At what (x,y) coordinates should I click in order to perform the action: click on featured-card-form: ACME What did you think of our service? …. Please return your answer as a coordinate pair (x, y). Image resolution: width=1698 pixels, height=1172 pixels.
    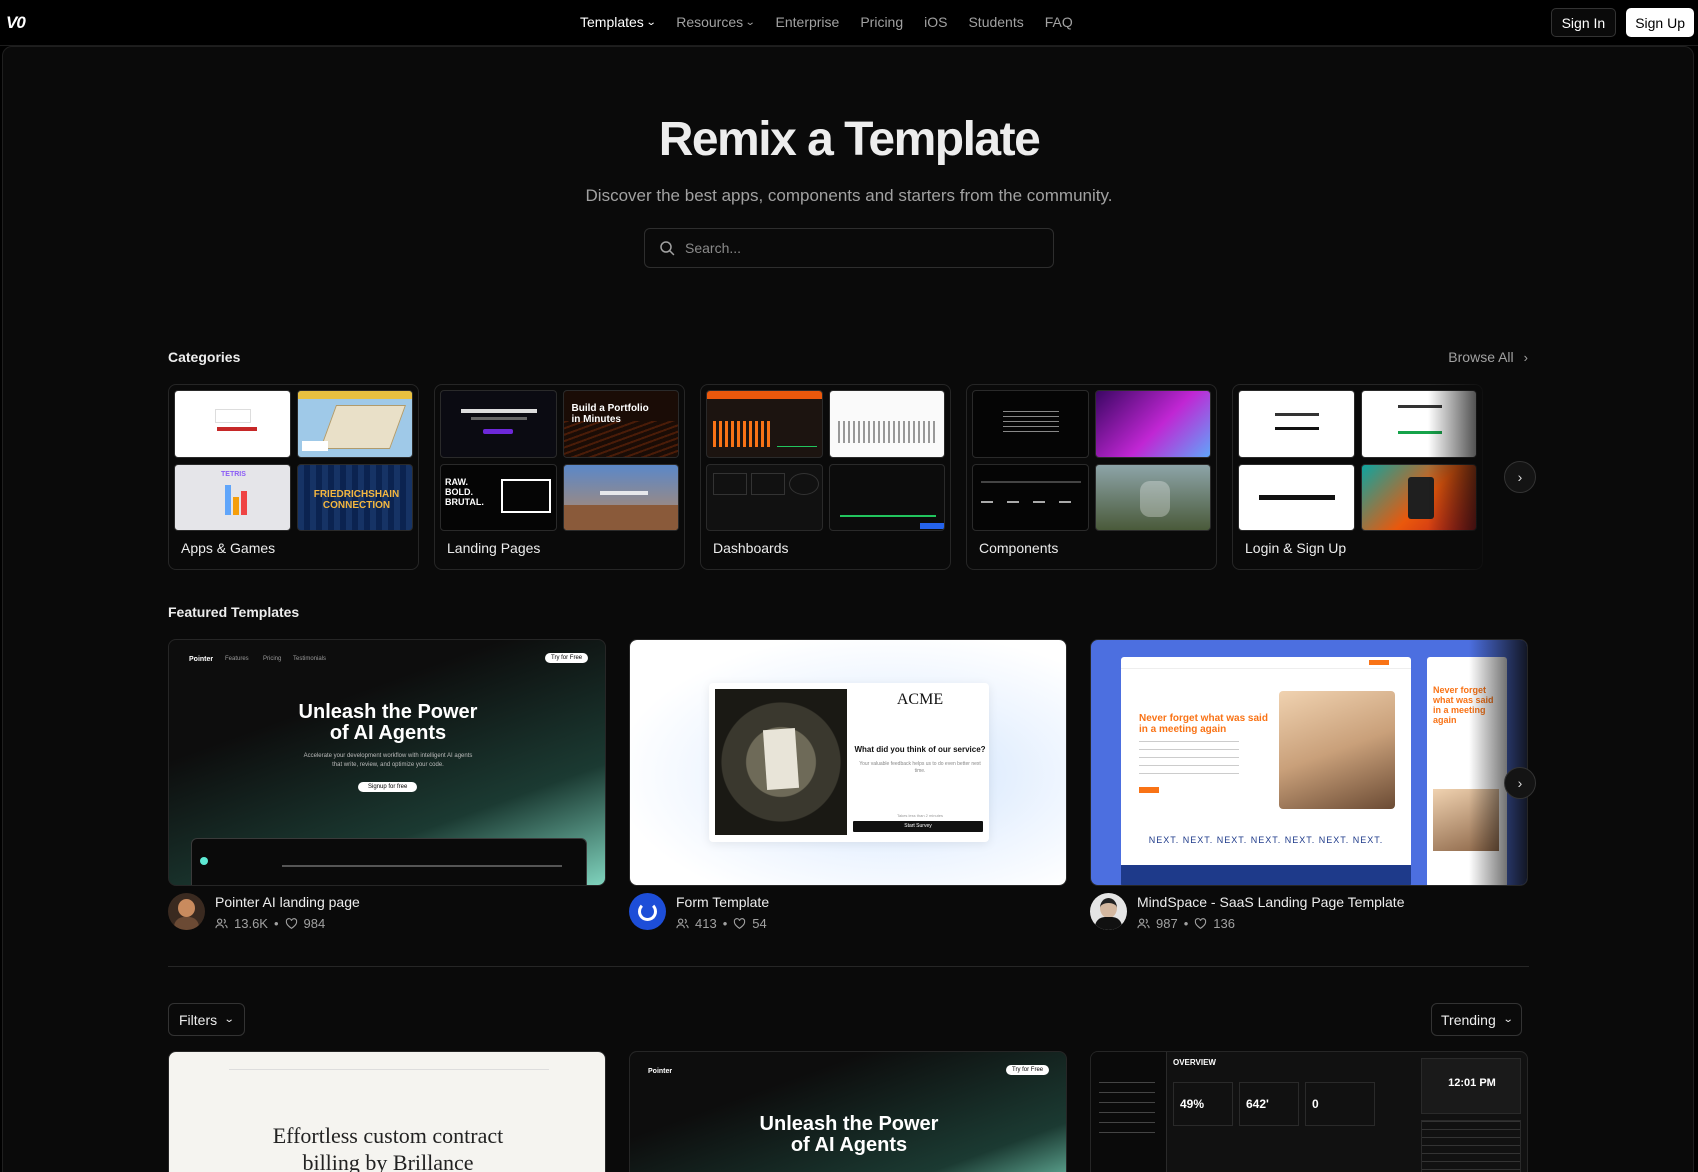
    Looking at the image, I should click on (848, 762).